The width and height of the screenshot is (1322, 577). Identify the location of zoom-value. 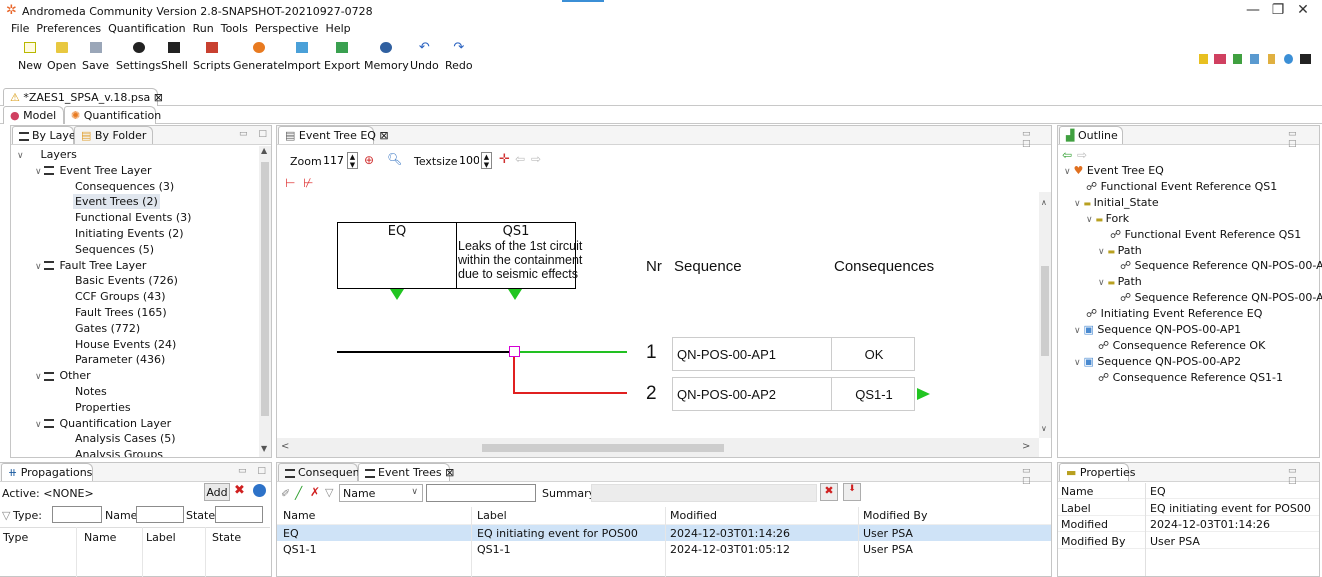
(333, 160).